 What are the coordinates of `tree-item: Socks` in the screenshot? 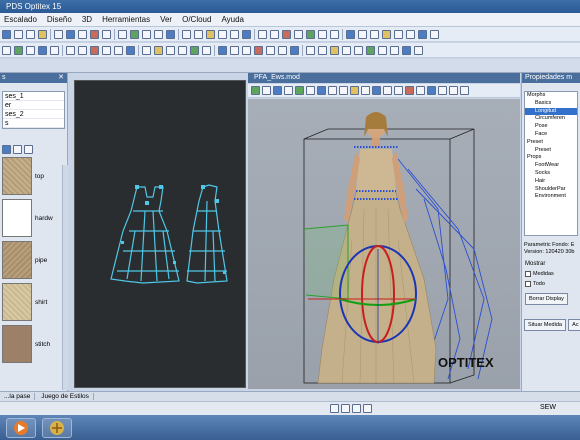 It's located at (551, 174).